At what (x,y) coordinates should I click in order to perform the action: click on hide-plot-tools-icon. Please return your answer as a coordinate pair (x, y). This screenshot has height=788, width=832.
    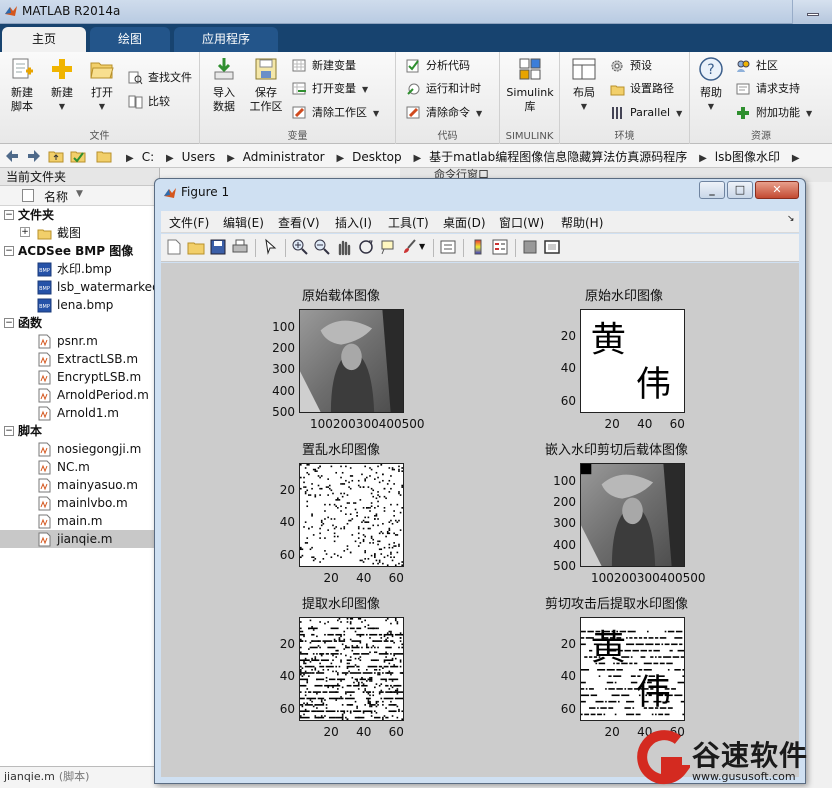
    Looking at the image, I should click on (530, 247).